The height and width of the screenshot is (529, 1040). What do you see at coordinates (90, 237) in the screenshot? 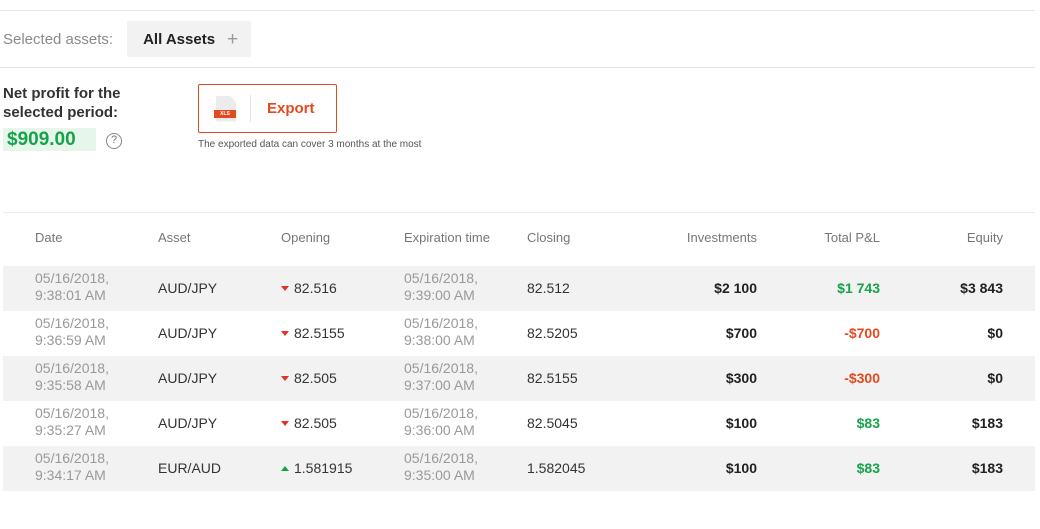
I see `header-date: Date` at bounding box center [90, 237].